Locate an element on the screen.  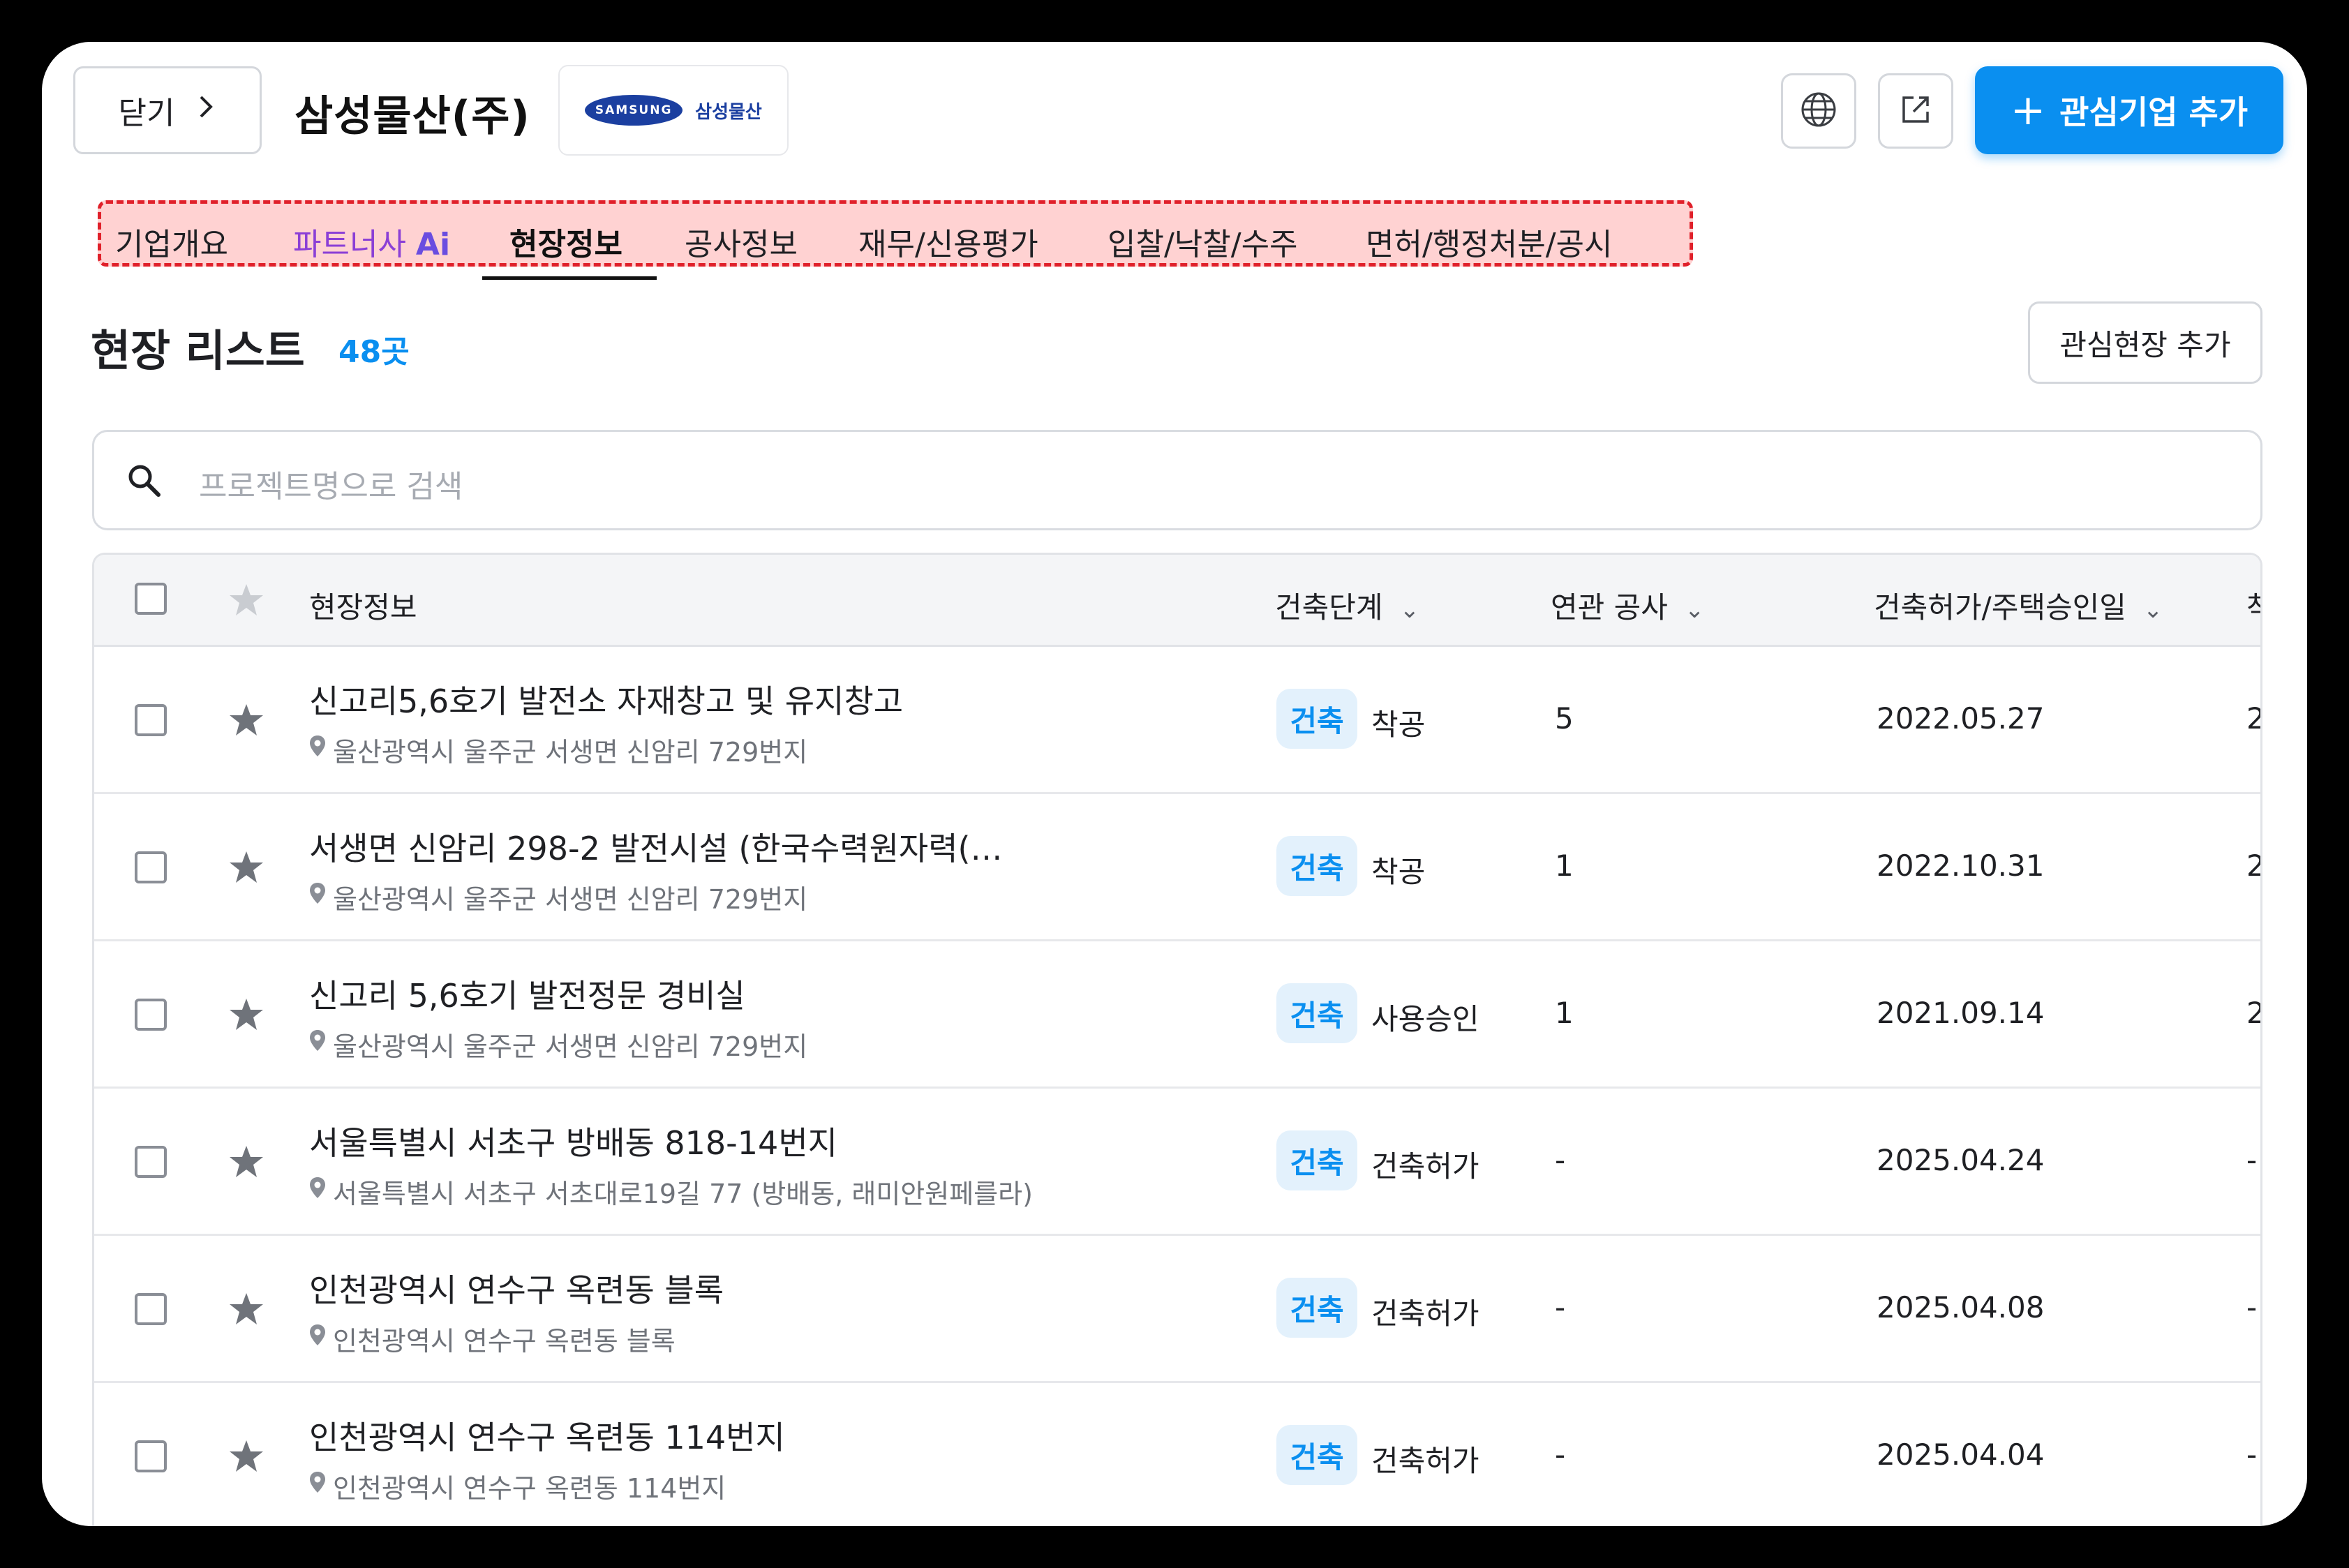
chevron-right-icon is located at coordinates (205, 110).